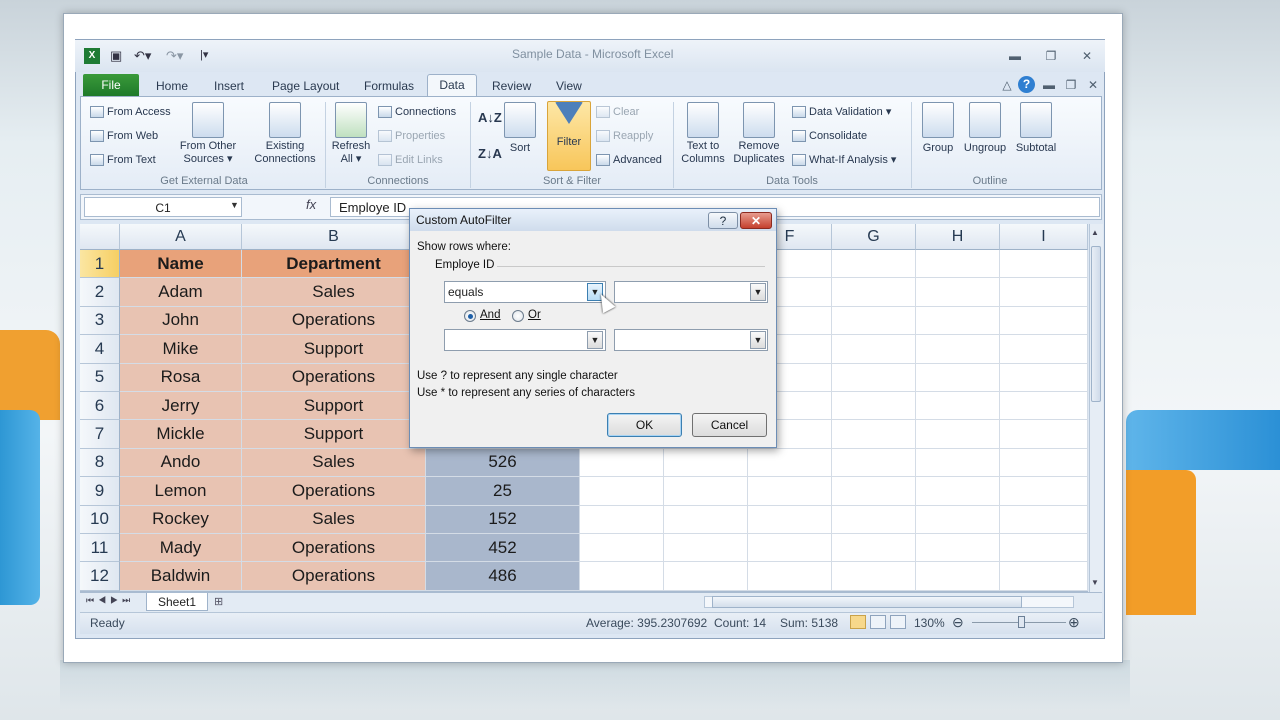 Image resolution: width=1280 pixels, height=720 pixels. Describe the element at coordinates (758, 292) in the screenshot. I see `value1-dropdown-icon: ▼` at that location.